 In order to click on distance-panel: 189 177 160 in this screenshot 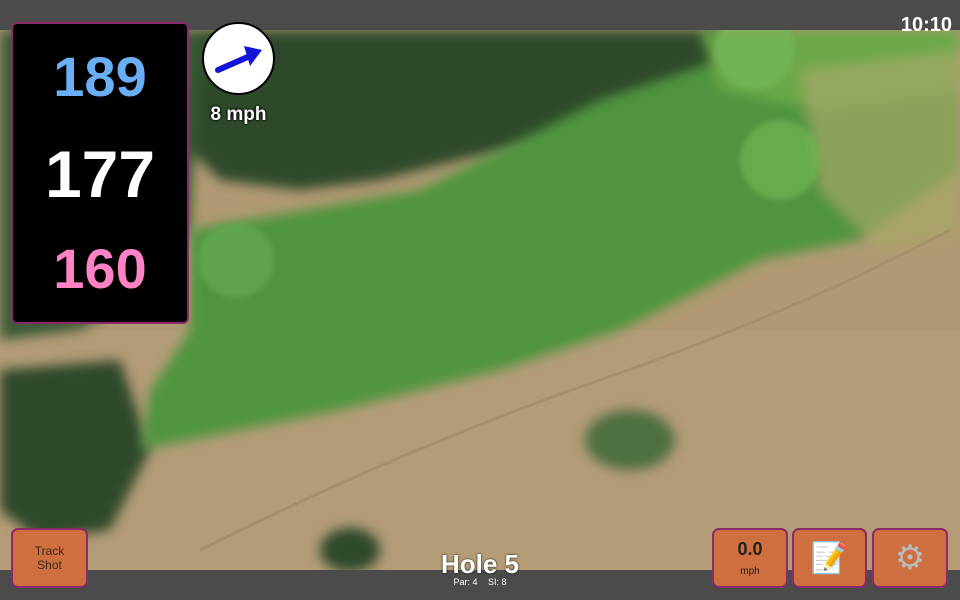, I will do `click(100, 173)`.